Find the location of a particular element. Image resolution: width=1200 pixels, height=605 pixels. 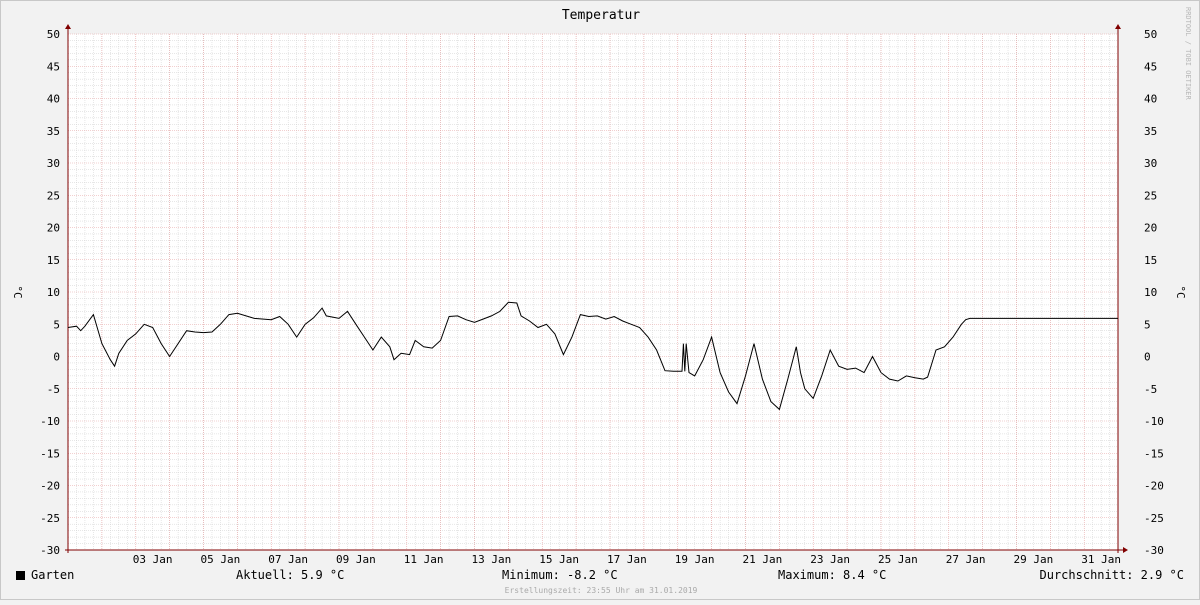

x-tick-label: 07 Jan is located at coordinates (288, 559).